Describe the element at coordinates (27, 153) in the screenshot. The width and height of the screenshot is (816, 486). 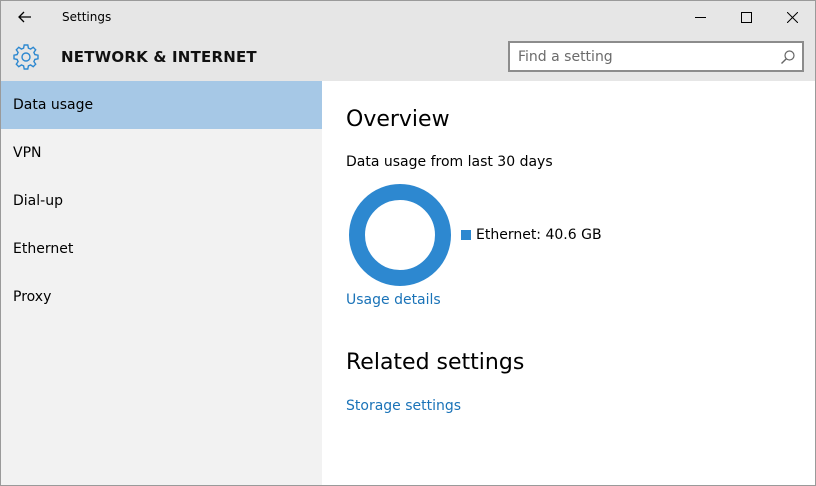
I see `sidebar-item-label: VPN` at that location.